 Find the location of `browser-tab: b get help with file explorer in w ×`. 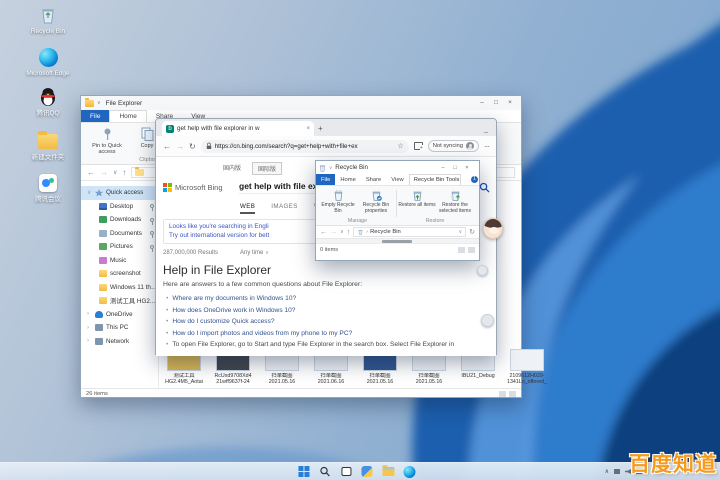

browser-tab: b get help with file explorer in w × is located at coordinates (238, 128).